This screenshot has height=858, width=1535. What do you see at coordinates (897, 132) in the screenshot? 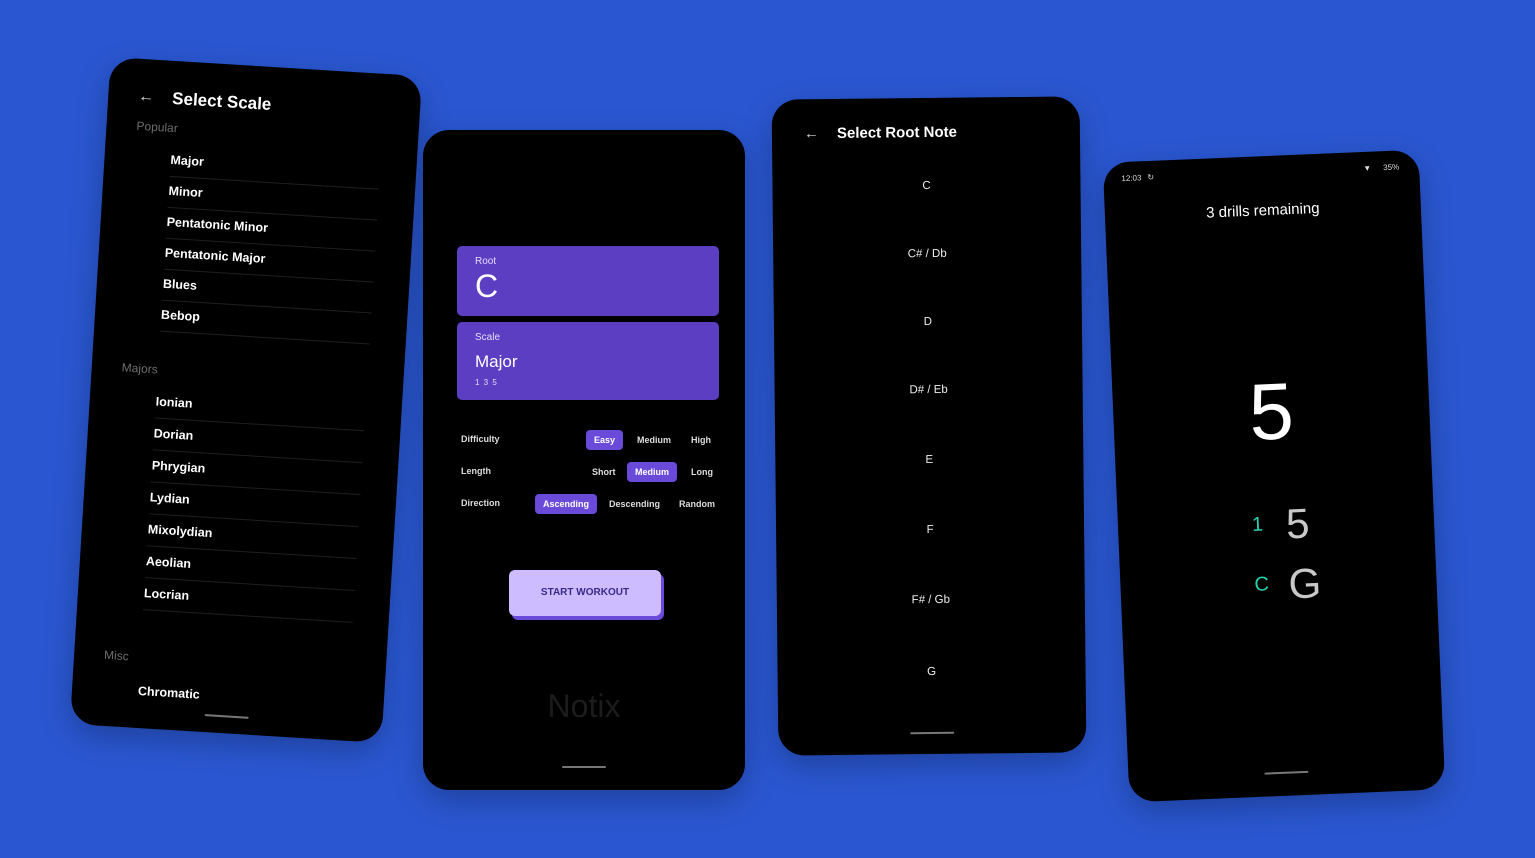
I see `root-screen-title: Select Root Note` at bounding box center [897, 132].